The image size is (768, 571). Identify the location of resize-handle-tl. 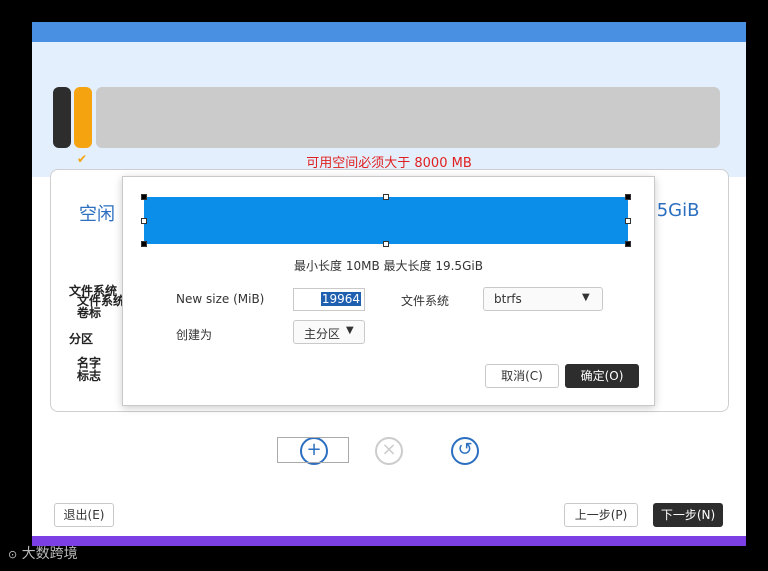
(144, 197).